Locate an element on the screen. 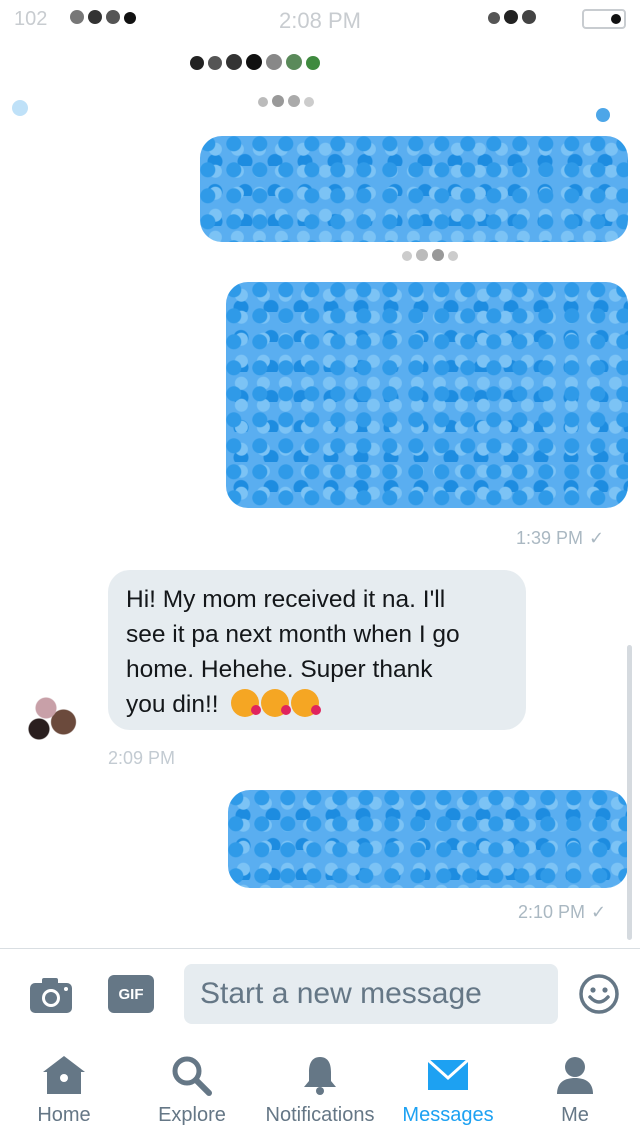  gif-button: GIF is located at coordinates (131, 994).